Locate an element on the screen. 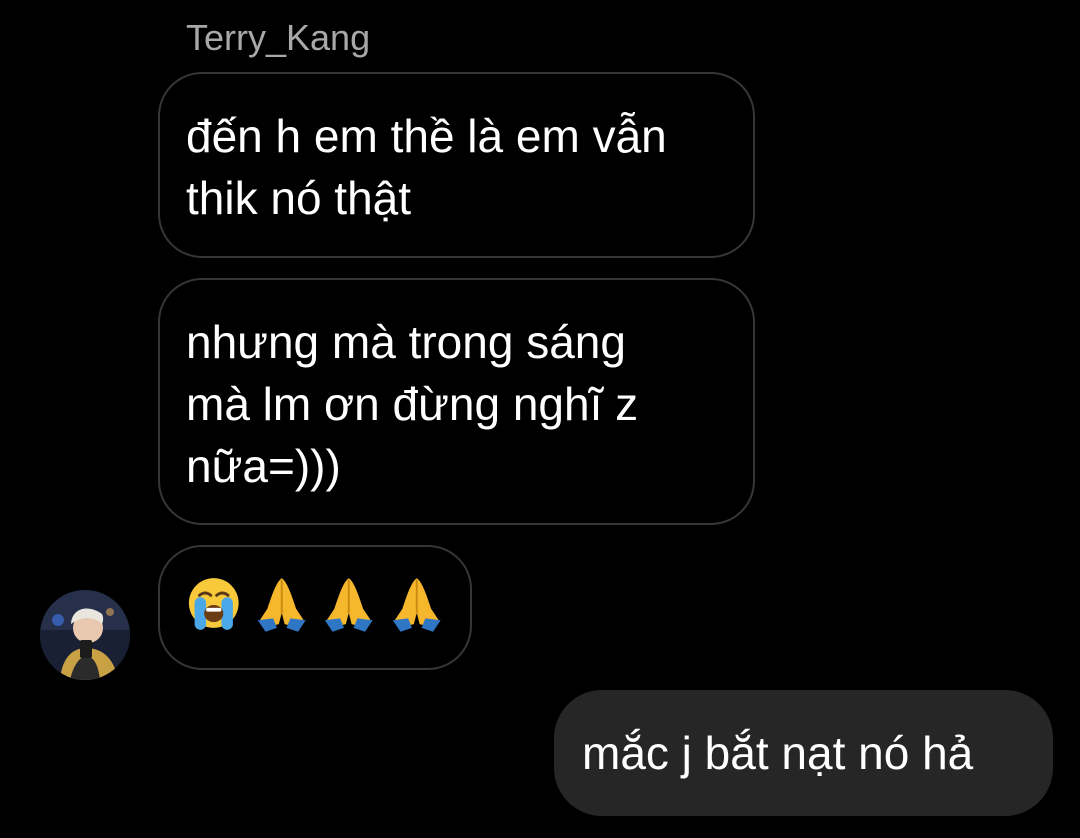  incoming-emoji-message-bubble is located at coordinates (315, 607).